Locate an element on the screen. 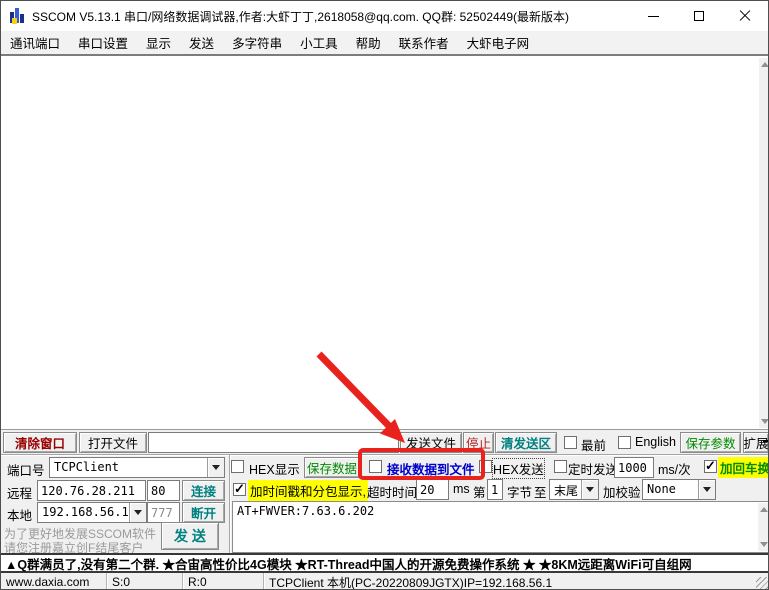  add-crlf-checkbox is located at coordinates (710, 466).